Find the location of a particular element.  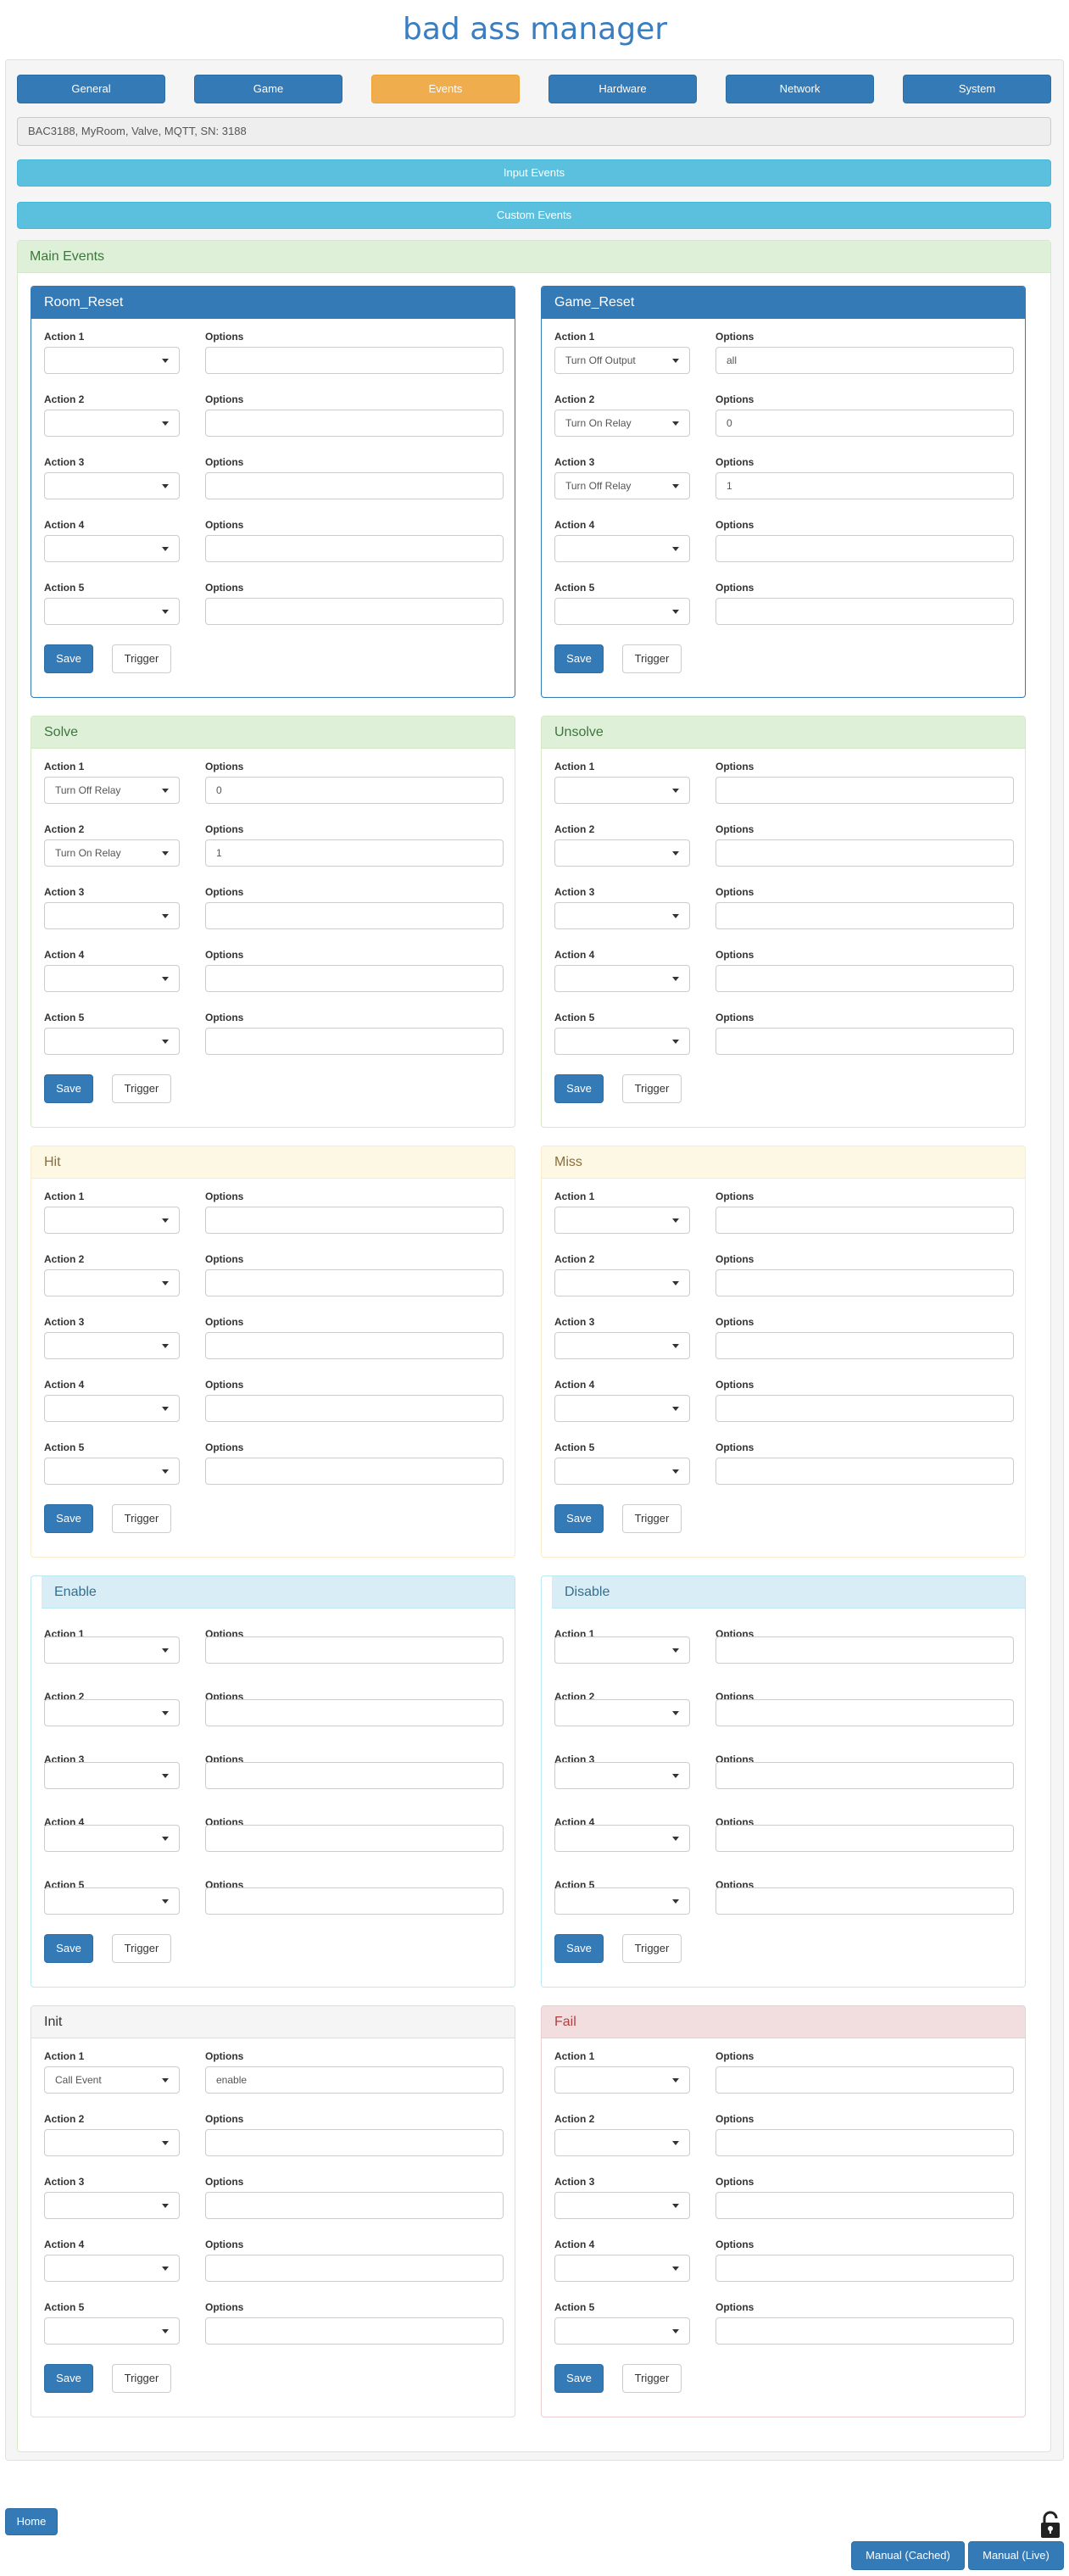

manual-cached-button: Manual (Cached) is located at coordinates (908, 2555).